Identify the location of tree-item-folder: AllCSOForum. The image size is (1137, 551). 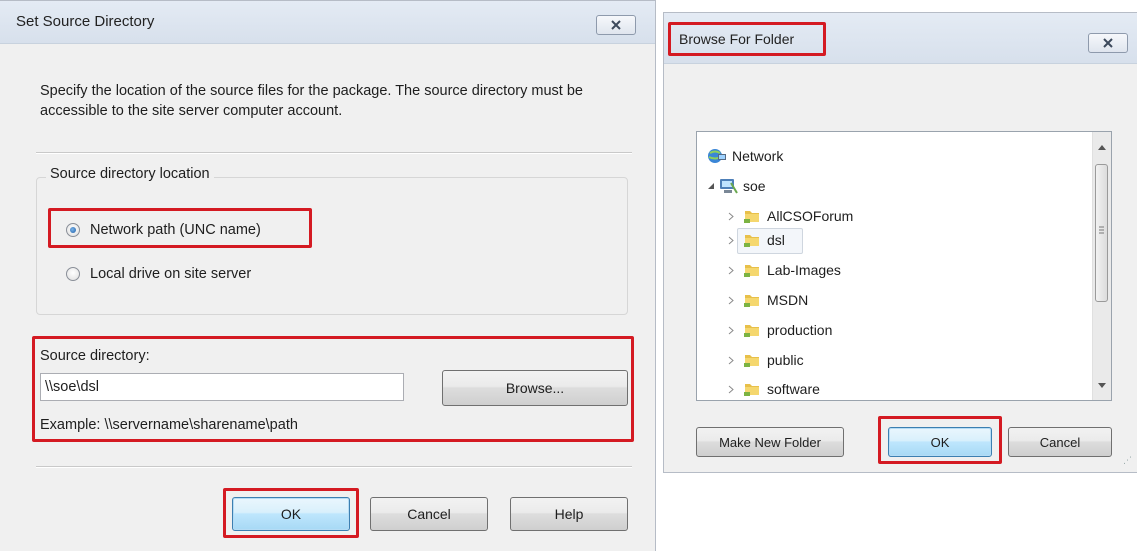
(789, 216).